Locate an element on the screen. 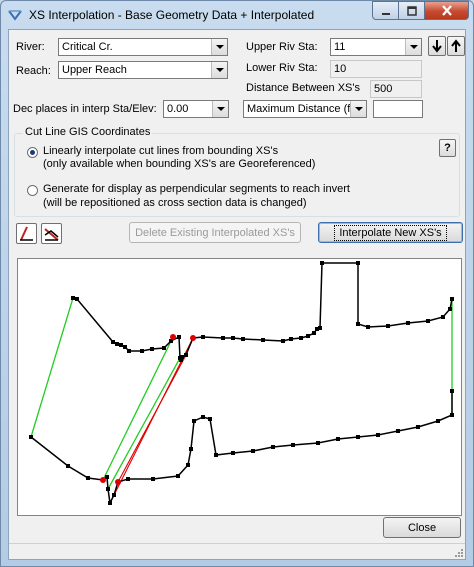 The height and width of the screenshot is (567, 474). perpendicular-segments-radio is located at coordinates (32, 190).